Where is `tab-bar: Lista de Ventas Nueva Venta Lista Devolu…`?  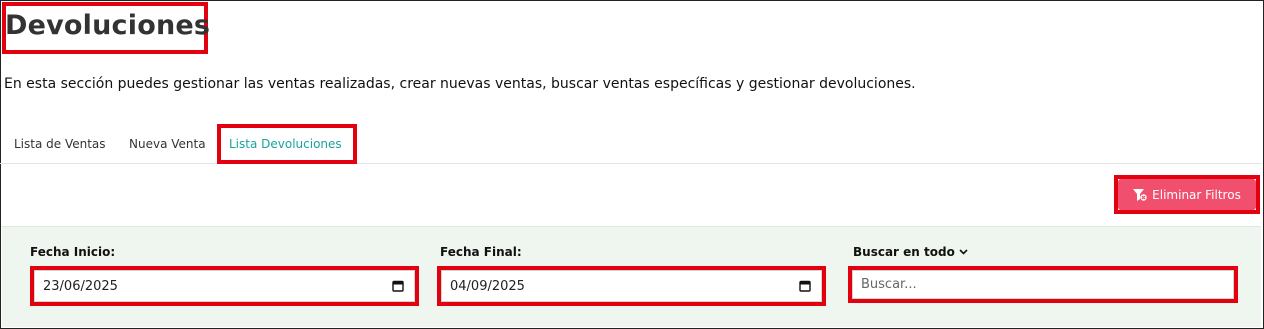 tab-bar: Lista de Ventas Nueva Venta Lista Devolu… is located at coordinates (631, 144).